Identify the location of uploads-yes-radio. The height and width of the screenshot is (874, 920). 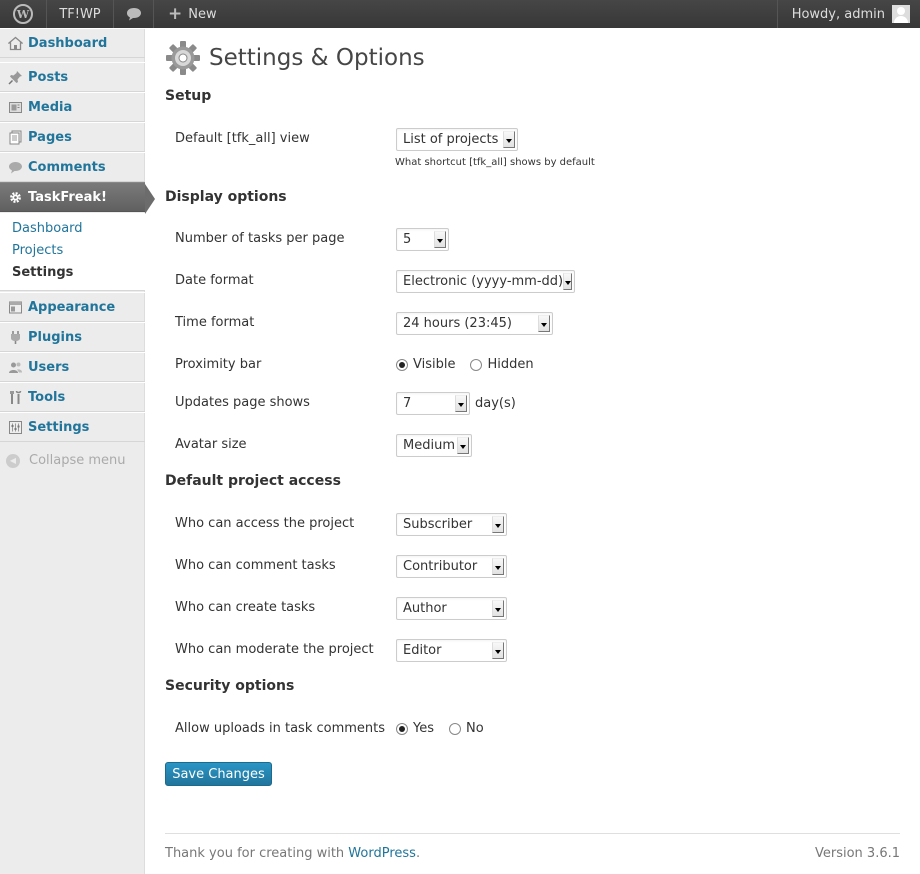
(402, 728).